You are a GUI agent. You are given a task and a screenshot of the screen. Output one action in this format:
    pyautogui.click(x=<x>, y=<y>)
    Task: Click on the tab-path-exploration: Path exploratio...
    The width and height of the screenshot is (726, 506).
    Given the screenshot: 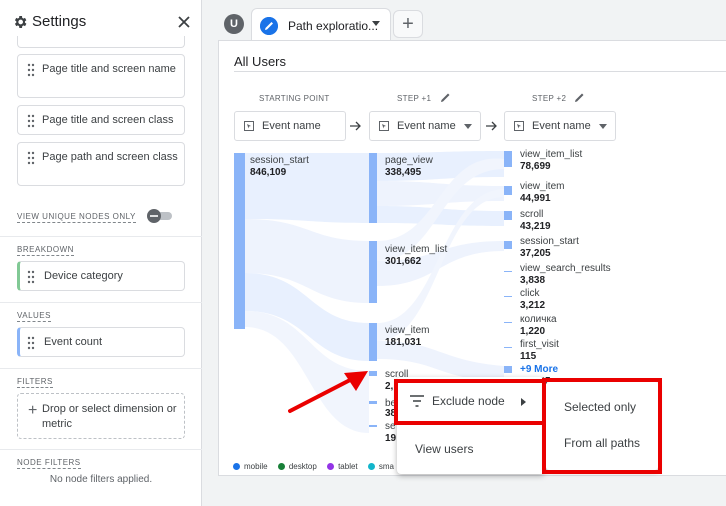 What is the action you would take?
    pyautogui.click(x=321, y=24)
    